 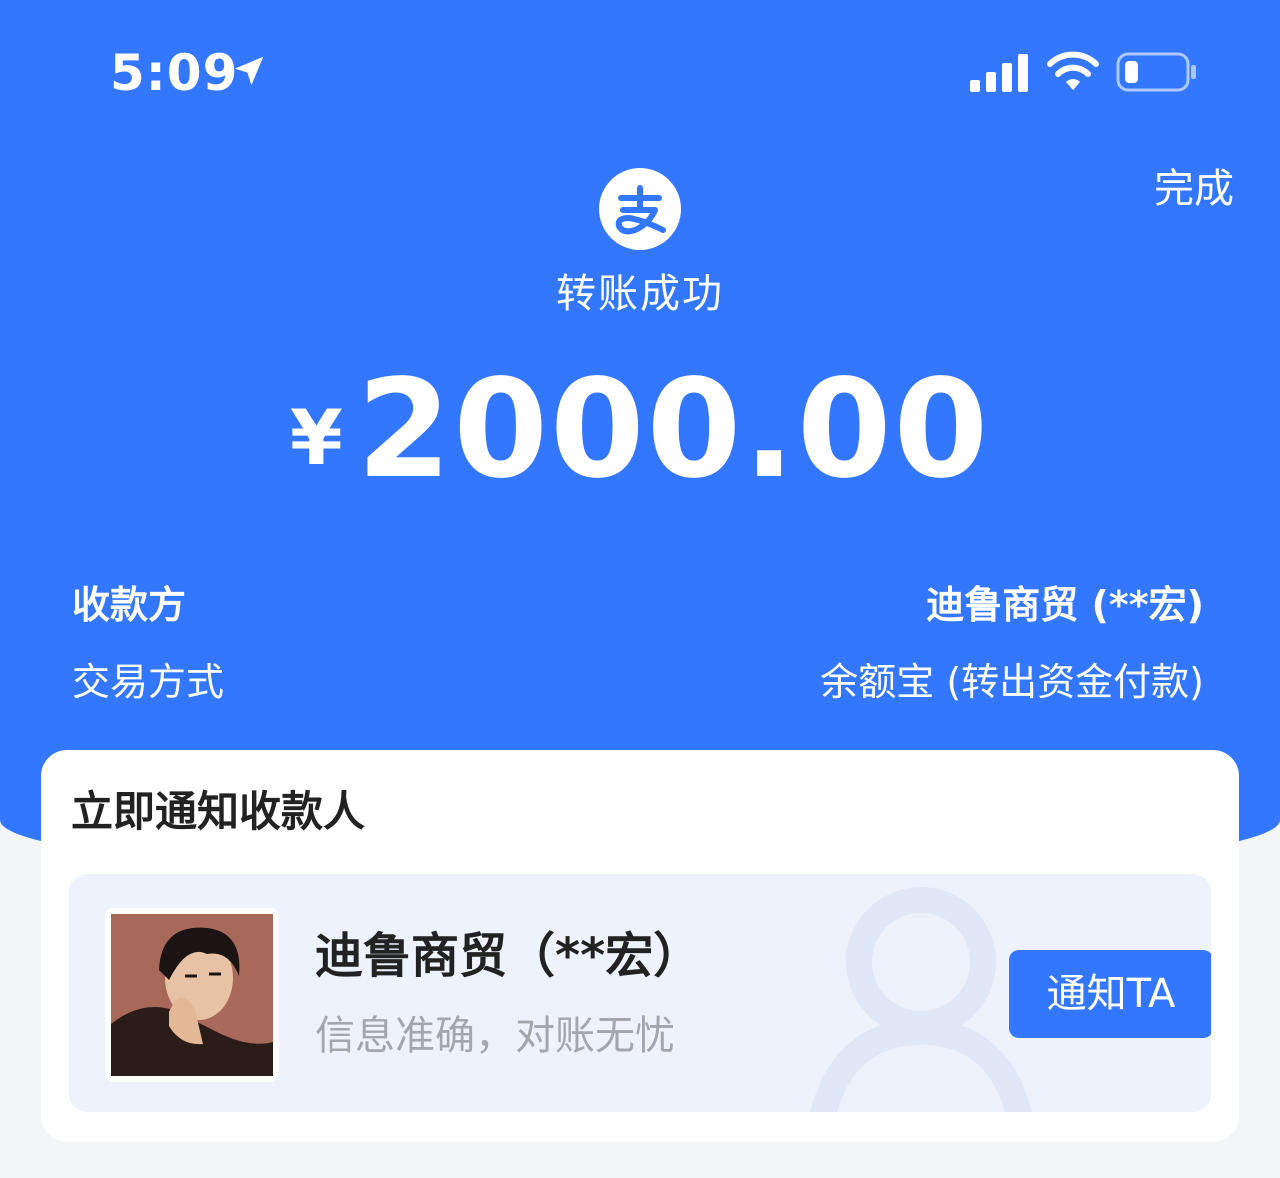 What do you see at coordinates (1110, 994) in the screenshot?
I see `notify-payee-button: 通知TA` at bounding box center [1110, 994].